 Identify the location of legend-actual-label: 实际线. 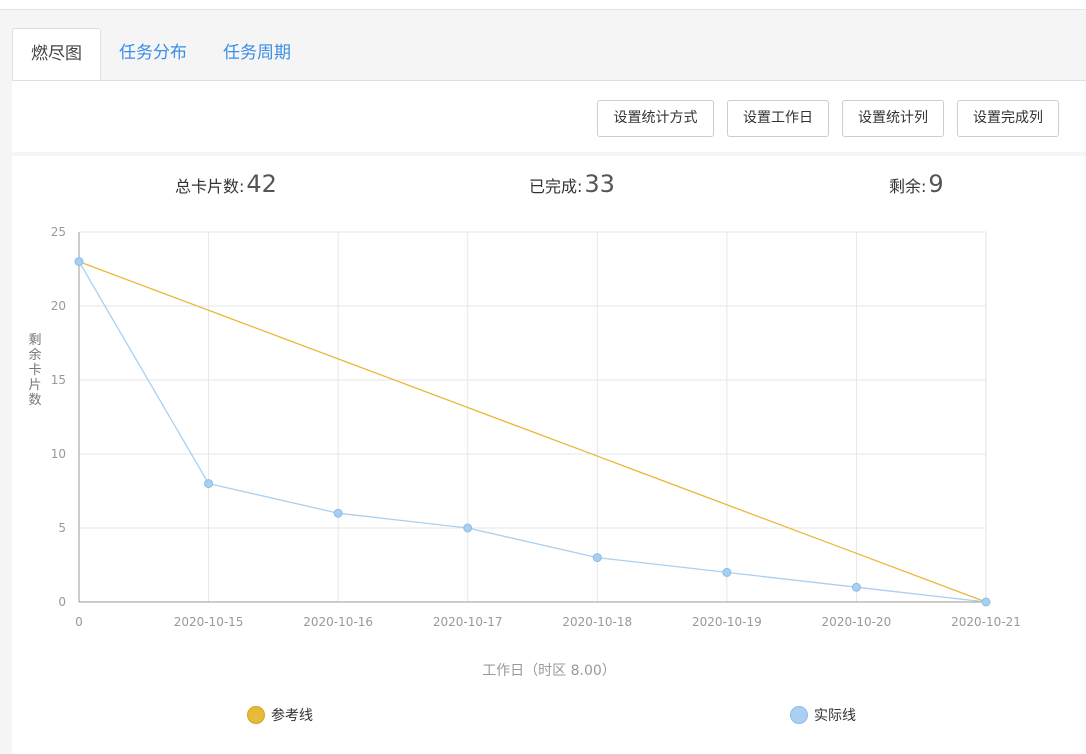
(835, 716).